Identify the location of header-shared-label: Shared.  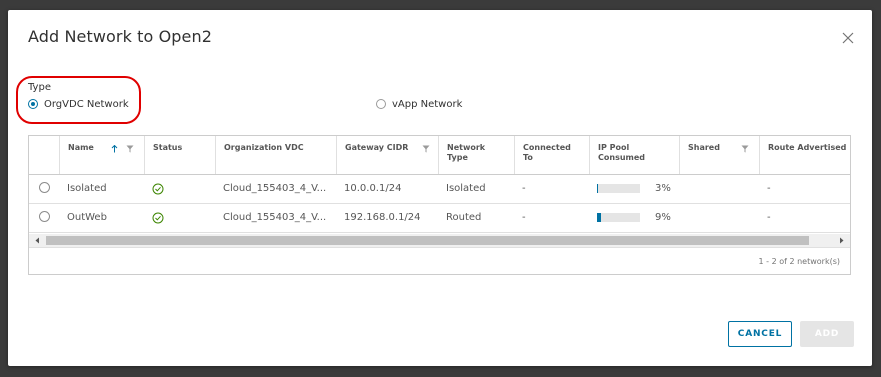
(704, 147).